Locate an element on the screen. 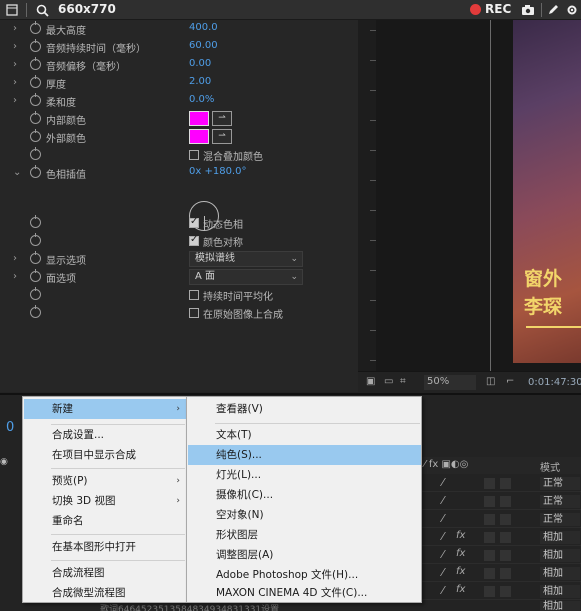  menu-item-rename: 重命名 is located at coordinates (105, 521).